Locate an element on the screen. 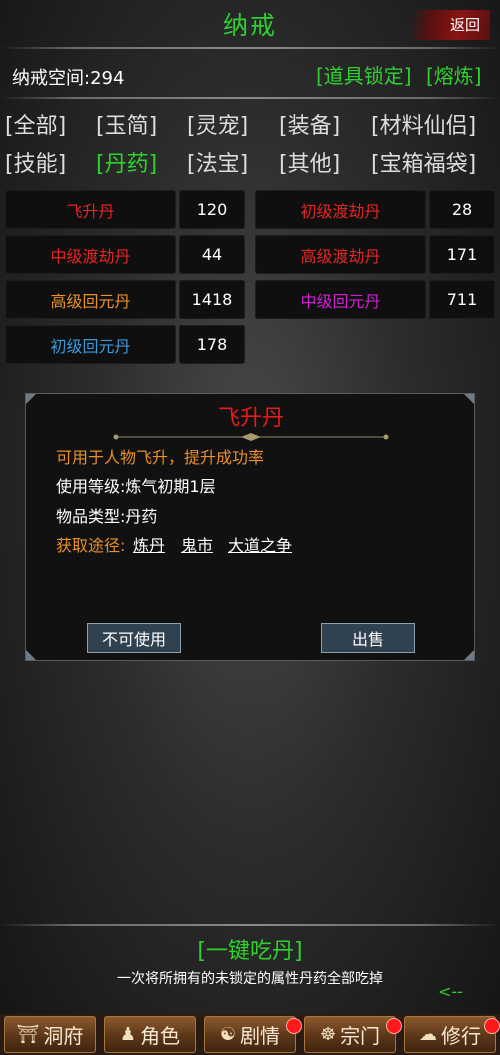 This screenshot has height=1055, width=500. nav-character-button: ♟ 角色 is located at coordinates (150, 1034).